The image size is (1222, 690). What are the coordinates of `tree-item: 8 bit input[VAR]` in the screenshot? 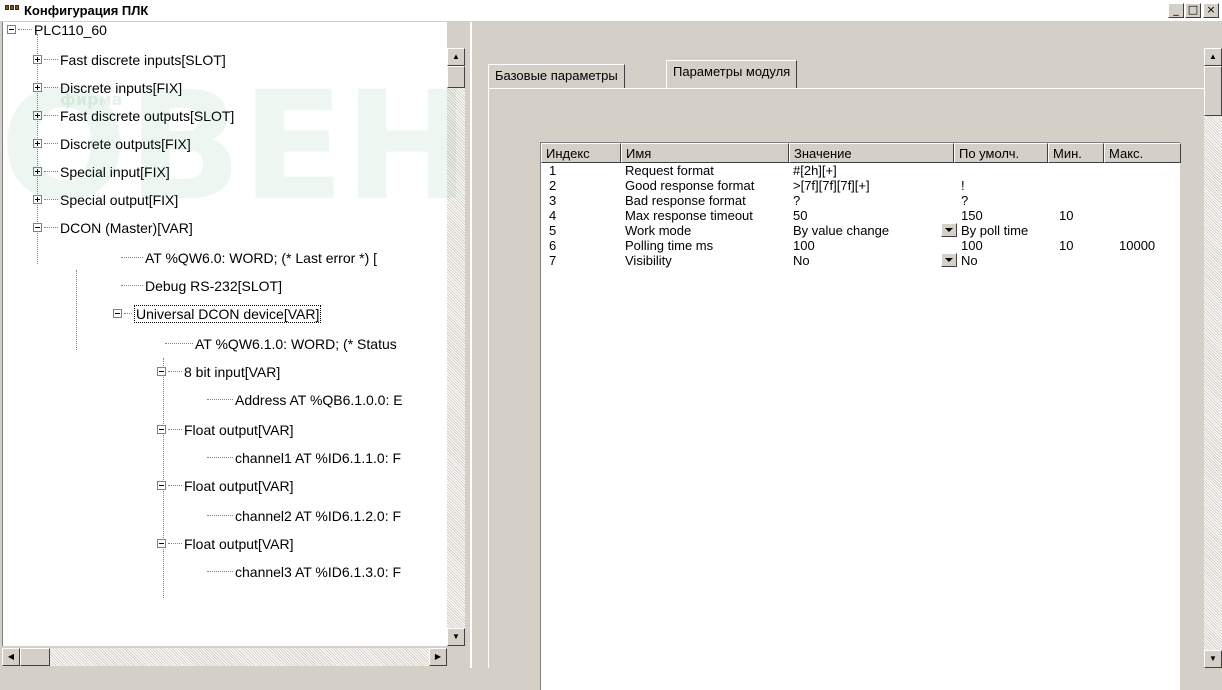 It's located at (218, 372).